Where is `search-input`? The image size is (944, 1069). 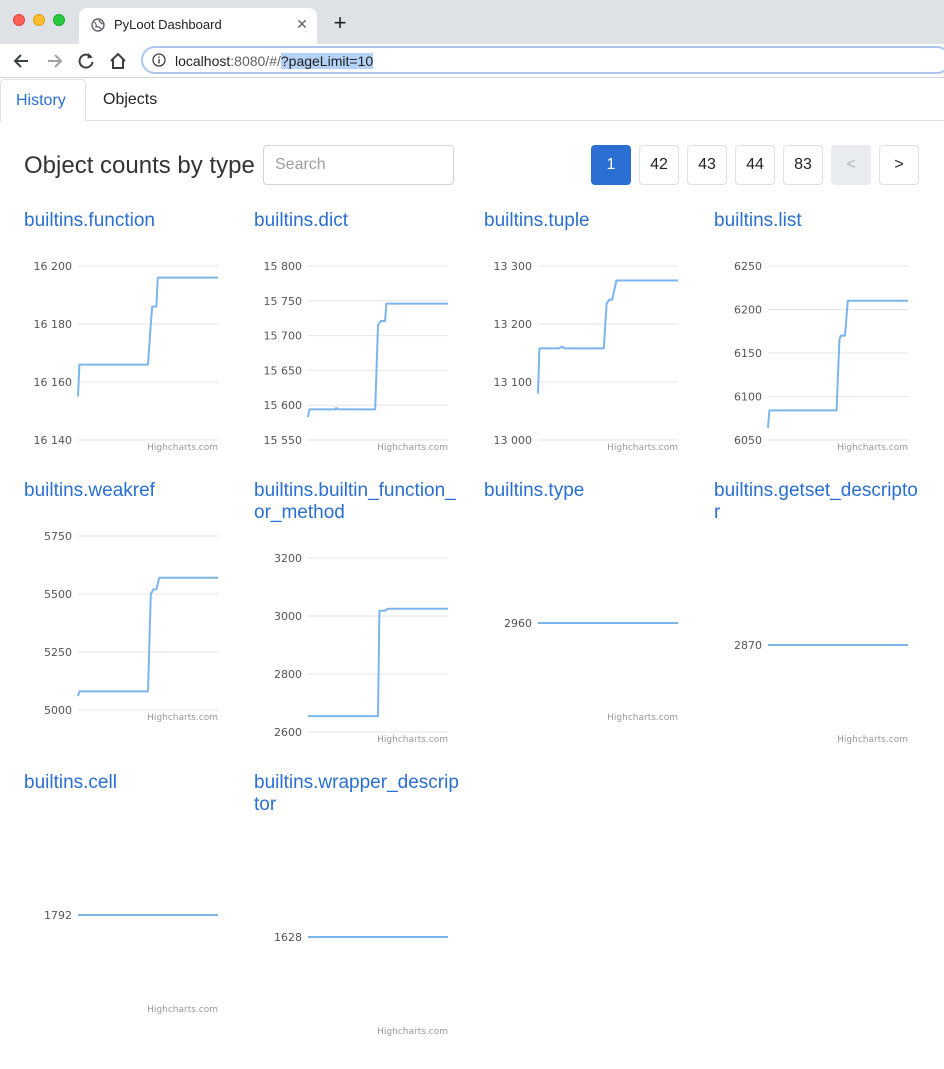 search-input is located at coordinates (358, 165).